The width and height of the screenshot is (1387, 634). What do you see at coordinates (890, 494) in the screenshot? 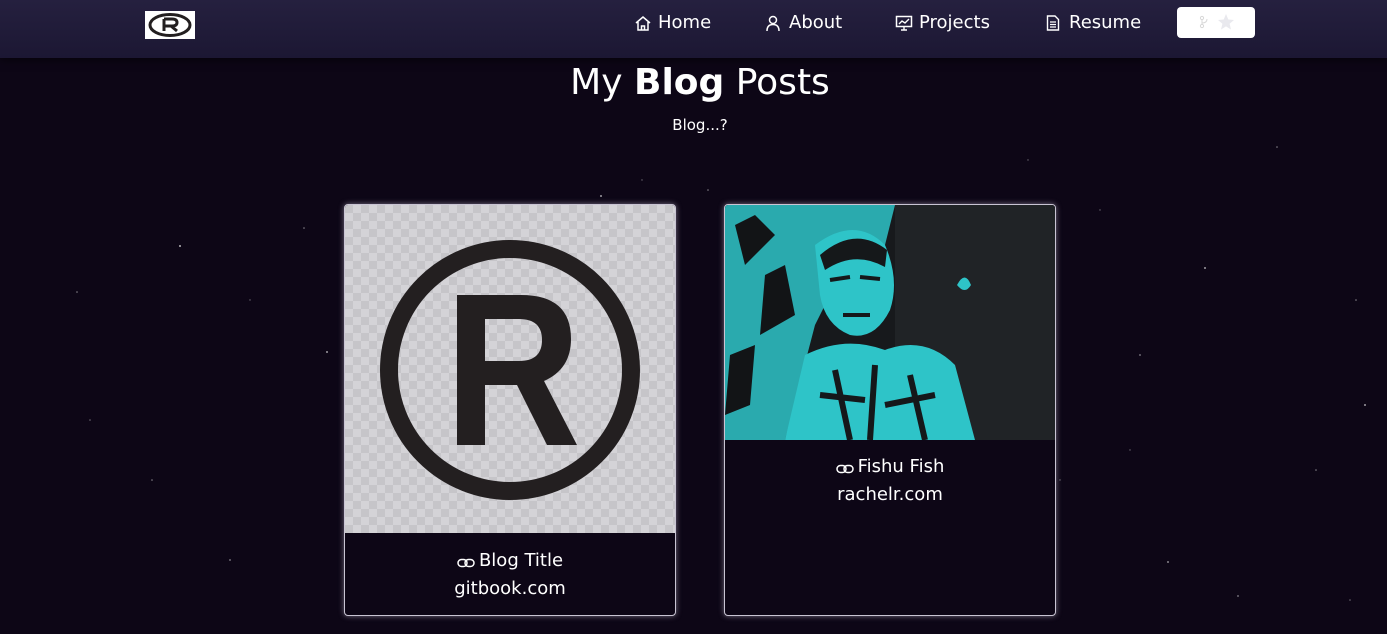
I see `post-domain: rachelr.com` at bounding box center [890, 494].